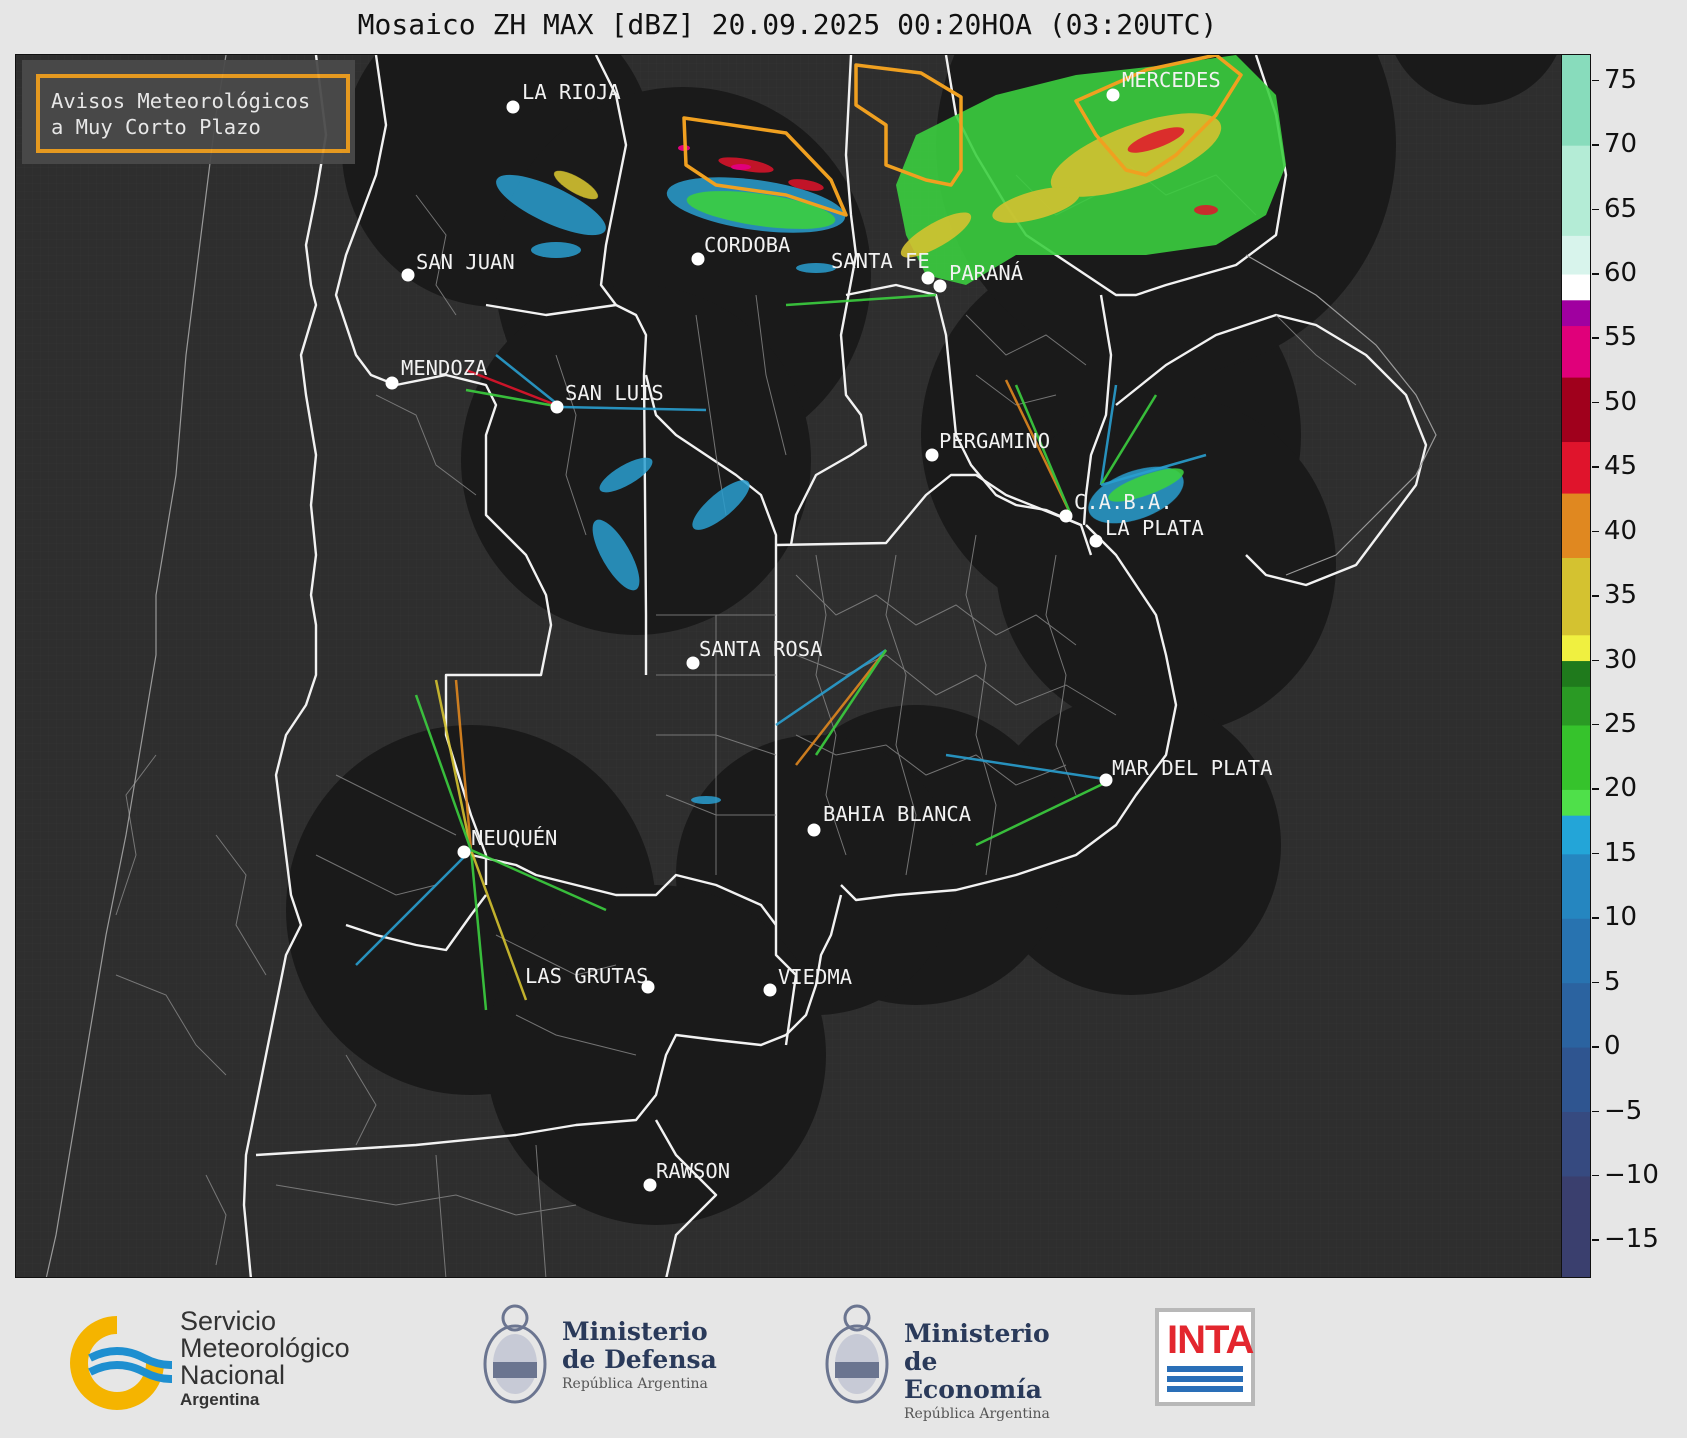 The image size is (1687, 1438). Describe the element at coordinates (1123, 502) in the screenshot. I see `city-label: C.A.B.A.` at that location.